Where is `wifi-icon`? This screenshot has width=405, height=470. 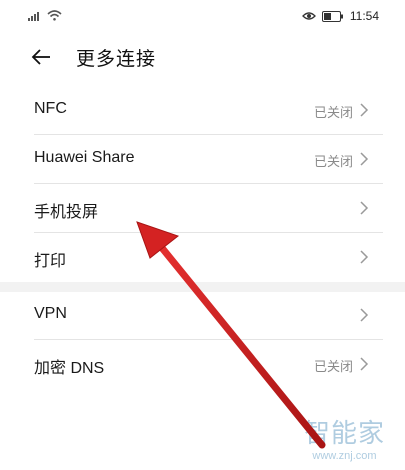 wifi-icon is located at coordinates (54, 15).